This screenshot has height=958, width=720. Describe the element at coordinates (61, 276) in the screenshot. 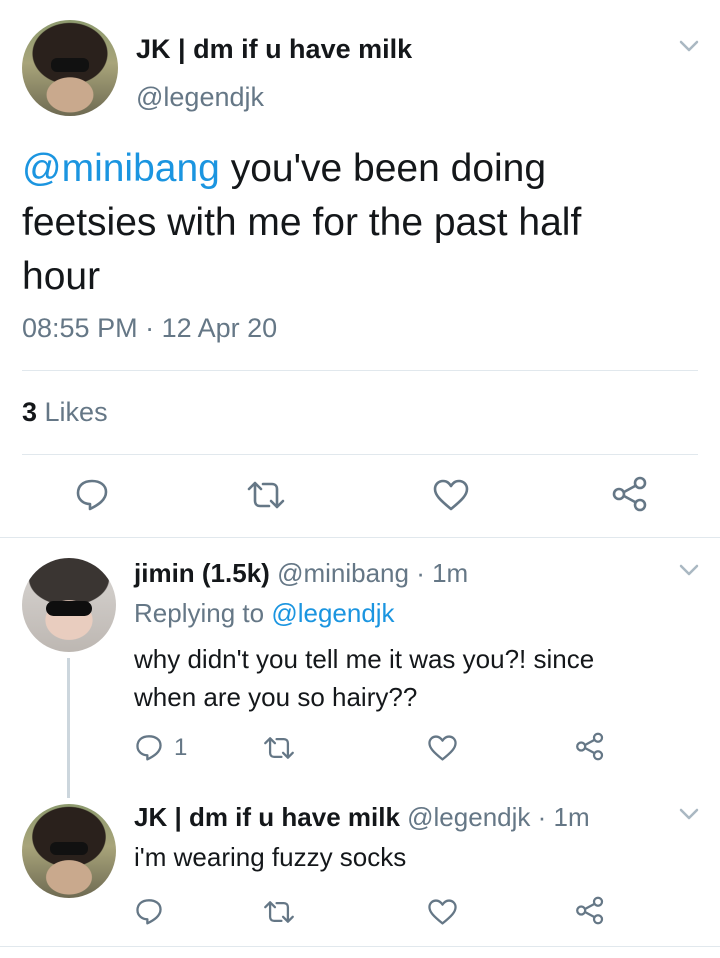

I see `tweet-text-line: hour` at that location.